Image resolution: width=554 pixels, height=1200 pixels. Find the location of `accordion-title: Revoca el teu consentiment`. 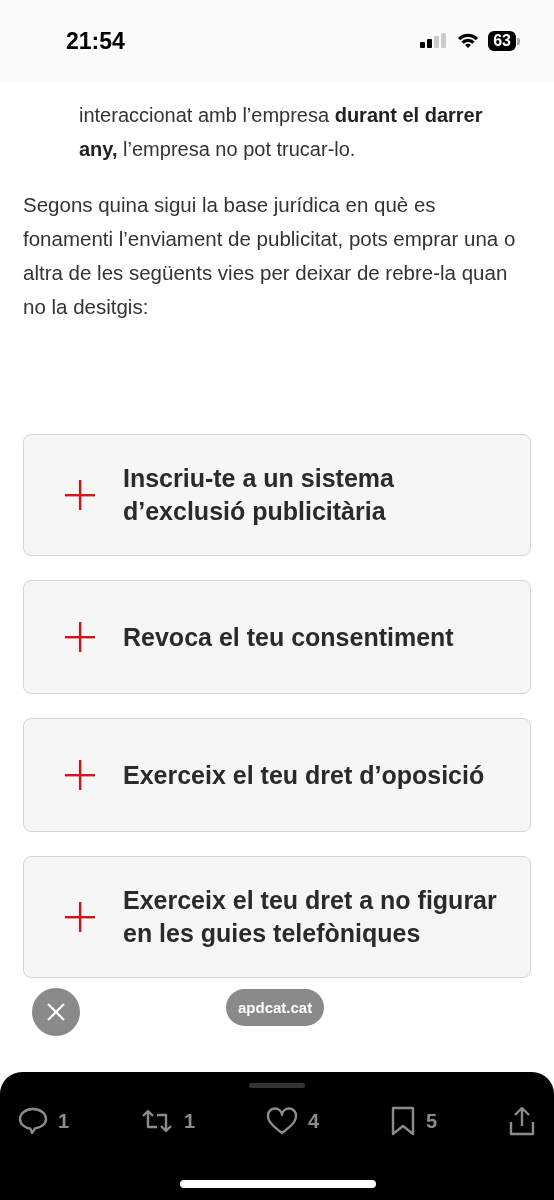

accordion-title: Revoca el teu consentiment is located at coordinates (288, 637).